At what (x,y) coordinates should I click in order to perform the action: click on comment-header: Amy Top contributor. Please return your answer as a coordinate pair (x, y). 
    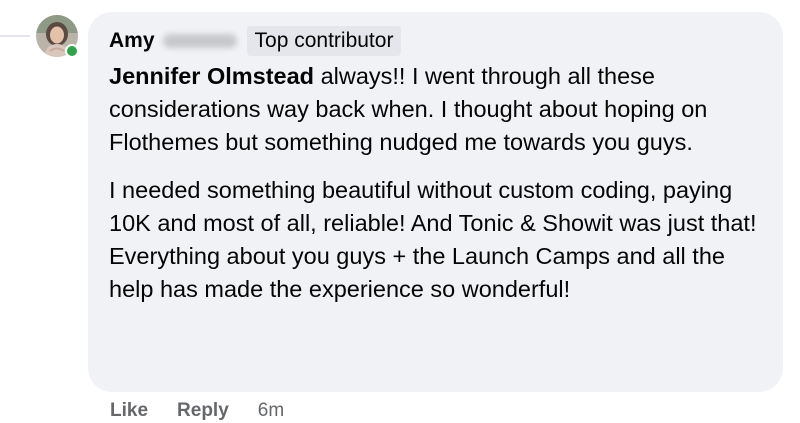
    Looking at the image, I should click on (436, 41).